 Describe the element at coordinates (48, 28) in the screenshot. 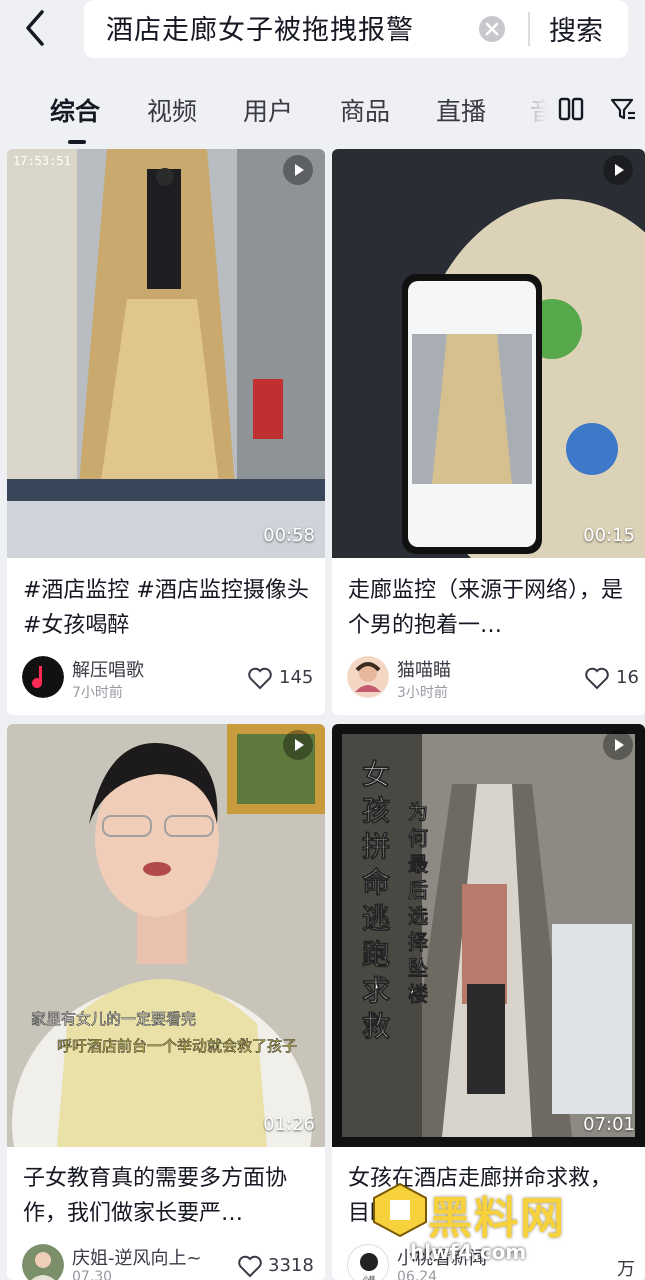

I see `back-button` at that location.